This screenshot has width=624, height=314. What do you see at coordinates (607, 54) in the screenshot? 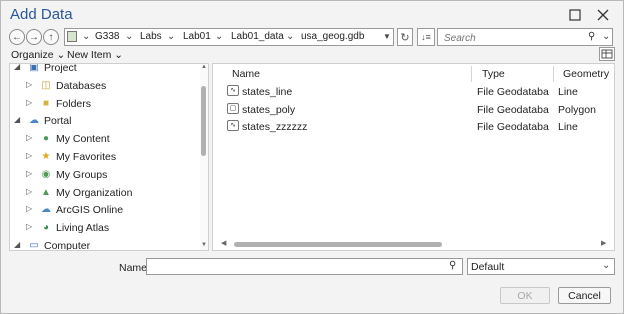
I see `view-options-button` at bounding box center [607, 54].